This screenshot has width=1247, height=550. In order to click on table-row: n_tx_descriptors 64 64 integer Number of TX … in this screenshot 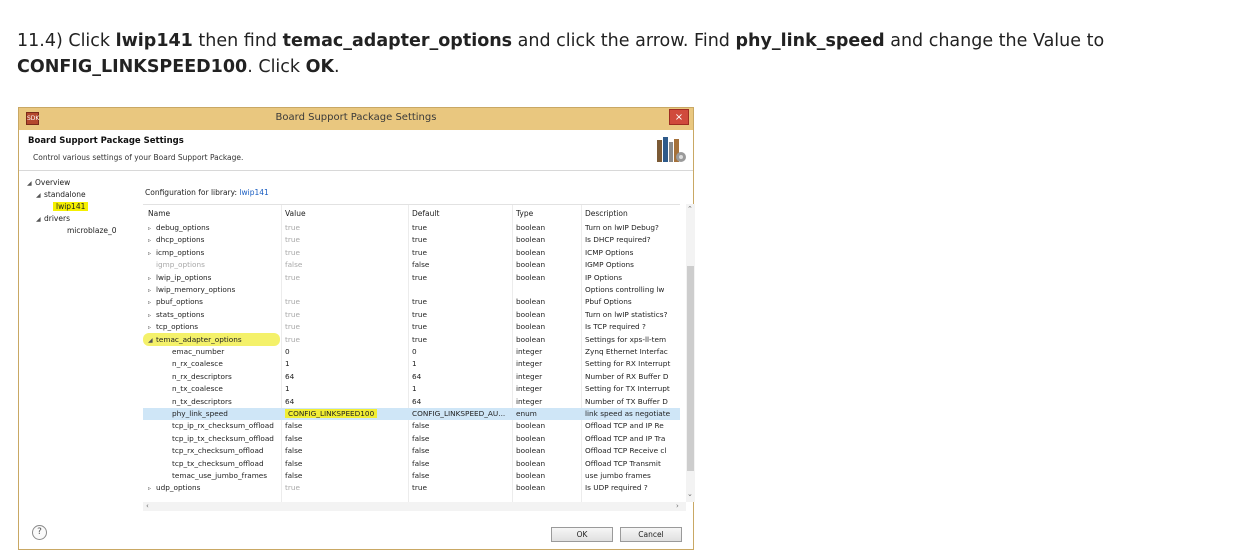, I will do `click(411, 402)`.